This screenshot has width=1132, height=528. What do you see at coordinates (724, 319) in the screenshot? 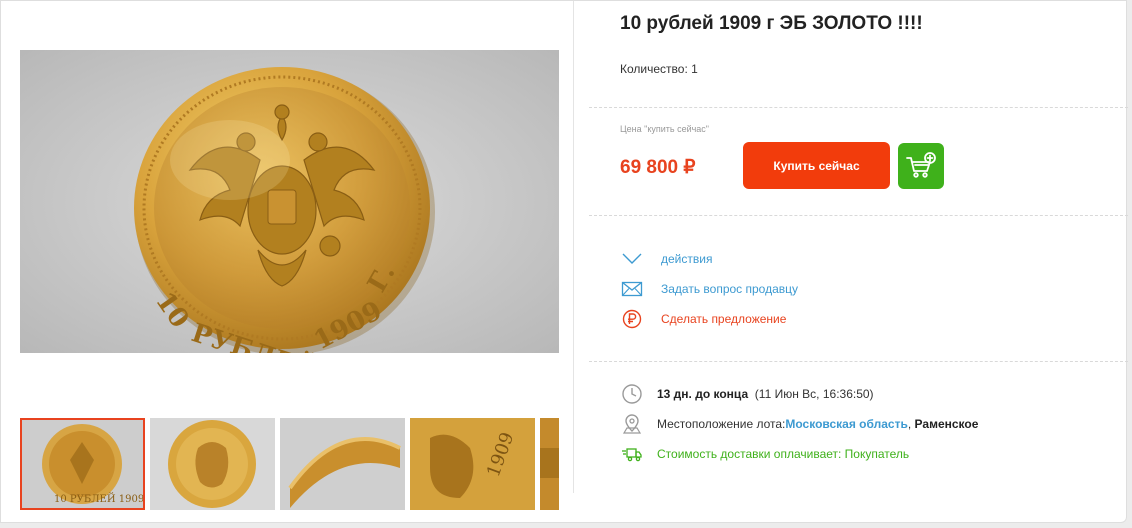
I see `make-offer-label: Сделать предложение` at bounding box center [724, 319].